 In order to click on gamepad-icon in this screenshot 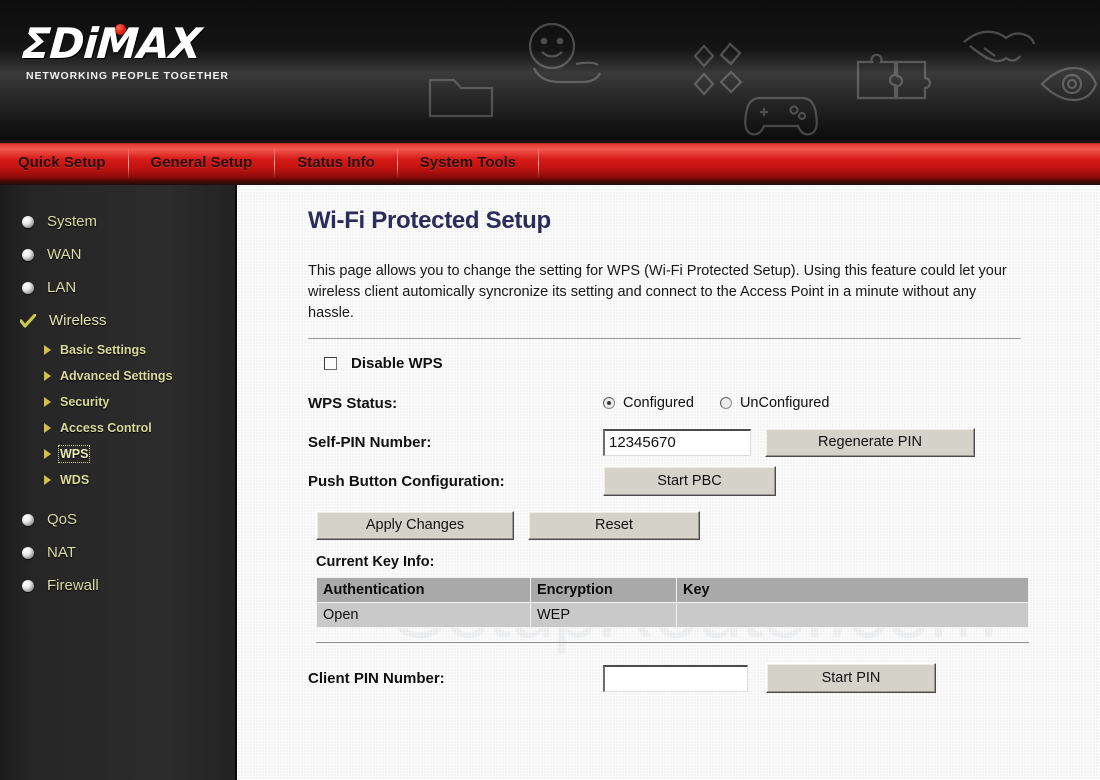, I will do `click(781, 114)`.